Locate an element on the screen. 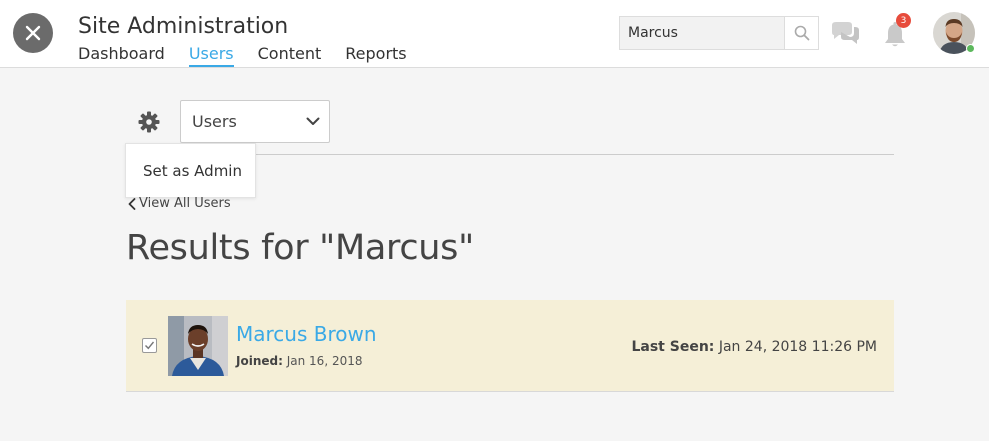 The width and height of the screenshot is (989, 441). messages-button is located at coordinates (845, 34).